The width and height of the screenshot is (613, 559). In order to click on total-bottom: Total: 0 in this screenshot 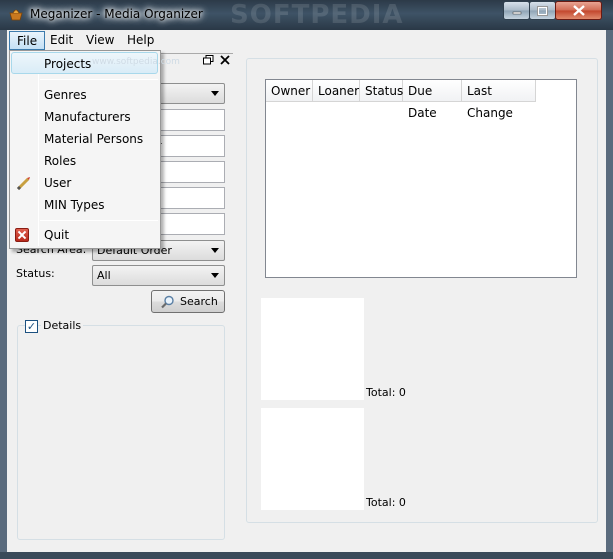, I will do `click(386, 502)`.